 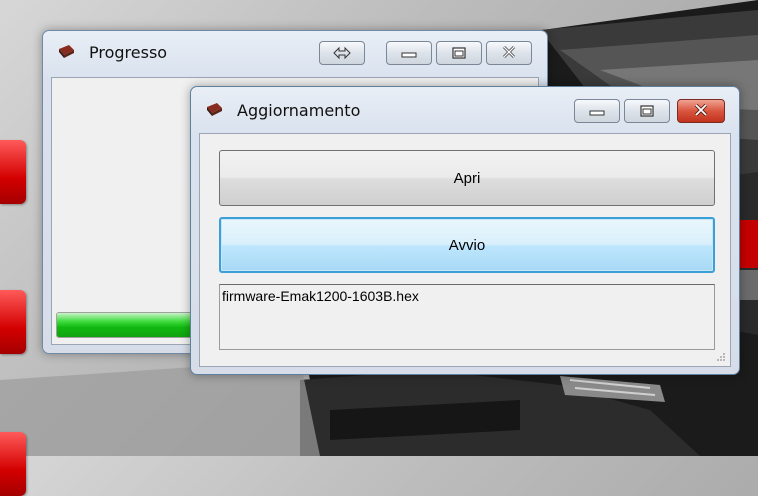 I want to click on progress-window-titlebar: Progresso, so click(x=295, y=54).